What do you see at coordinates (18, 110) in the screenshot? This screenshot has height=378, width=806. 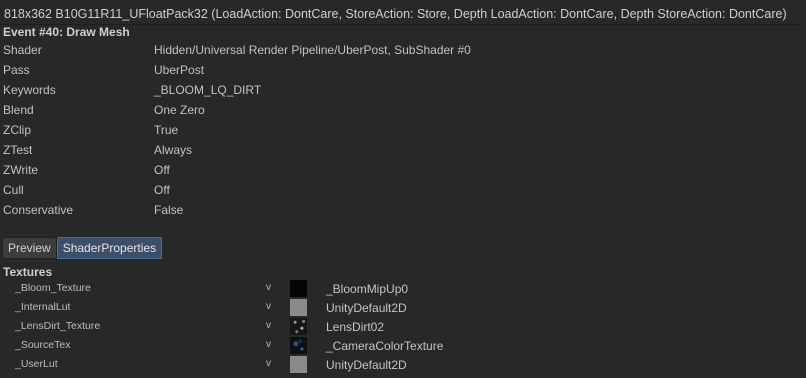 I see `property-key: Blend` at bounding box center [18, 110].